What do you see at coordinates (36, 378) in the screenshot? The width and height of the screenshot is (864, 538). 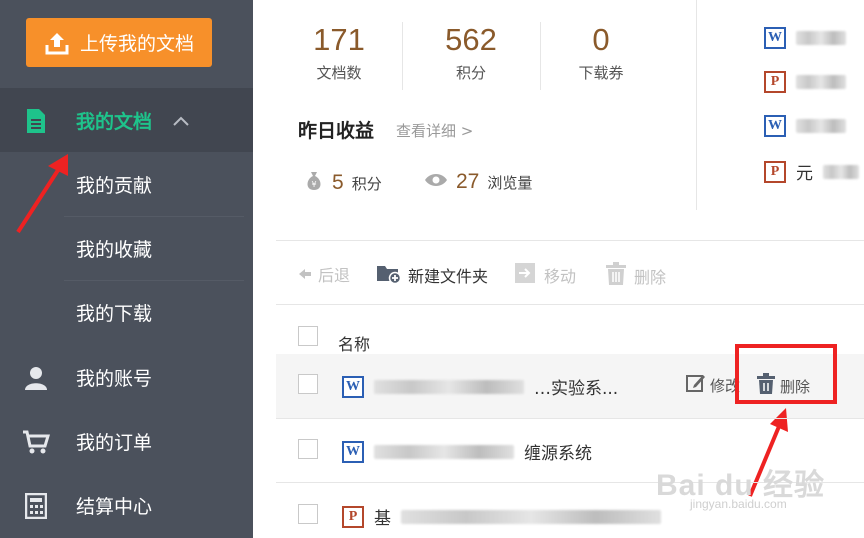 I see `user-icon` at bounding box center [36, 378].